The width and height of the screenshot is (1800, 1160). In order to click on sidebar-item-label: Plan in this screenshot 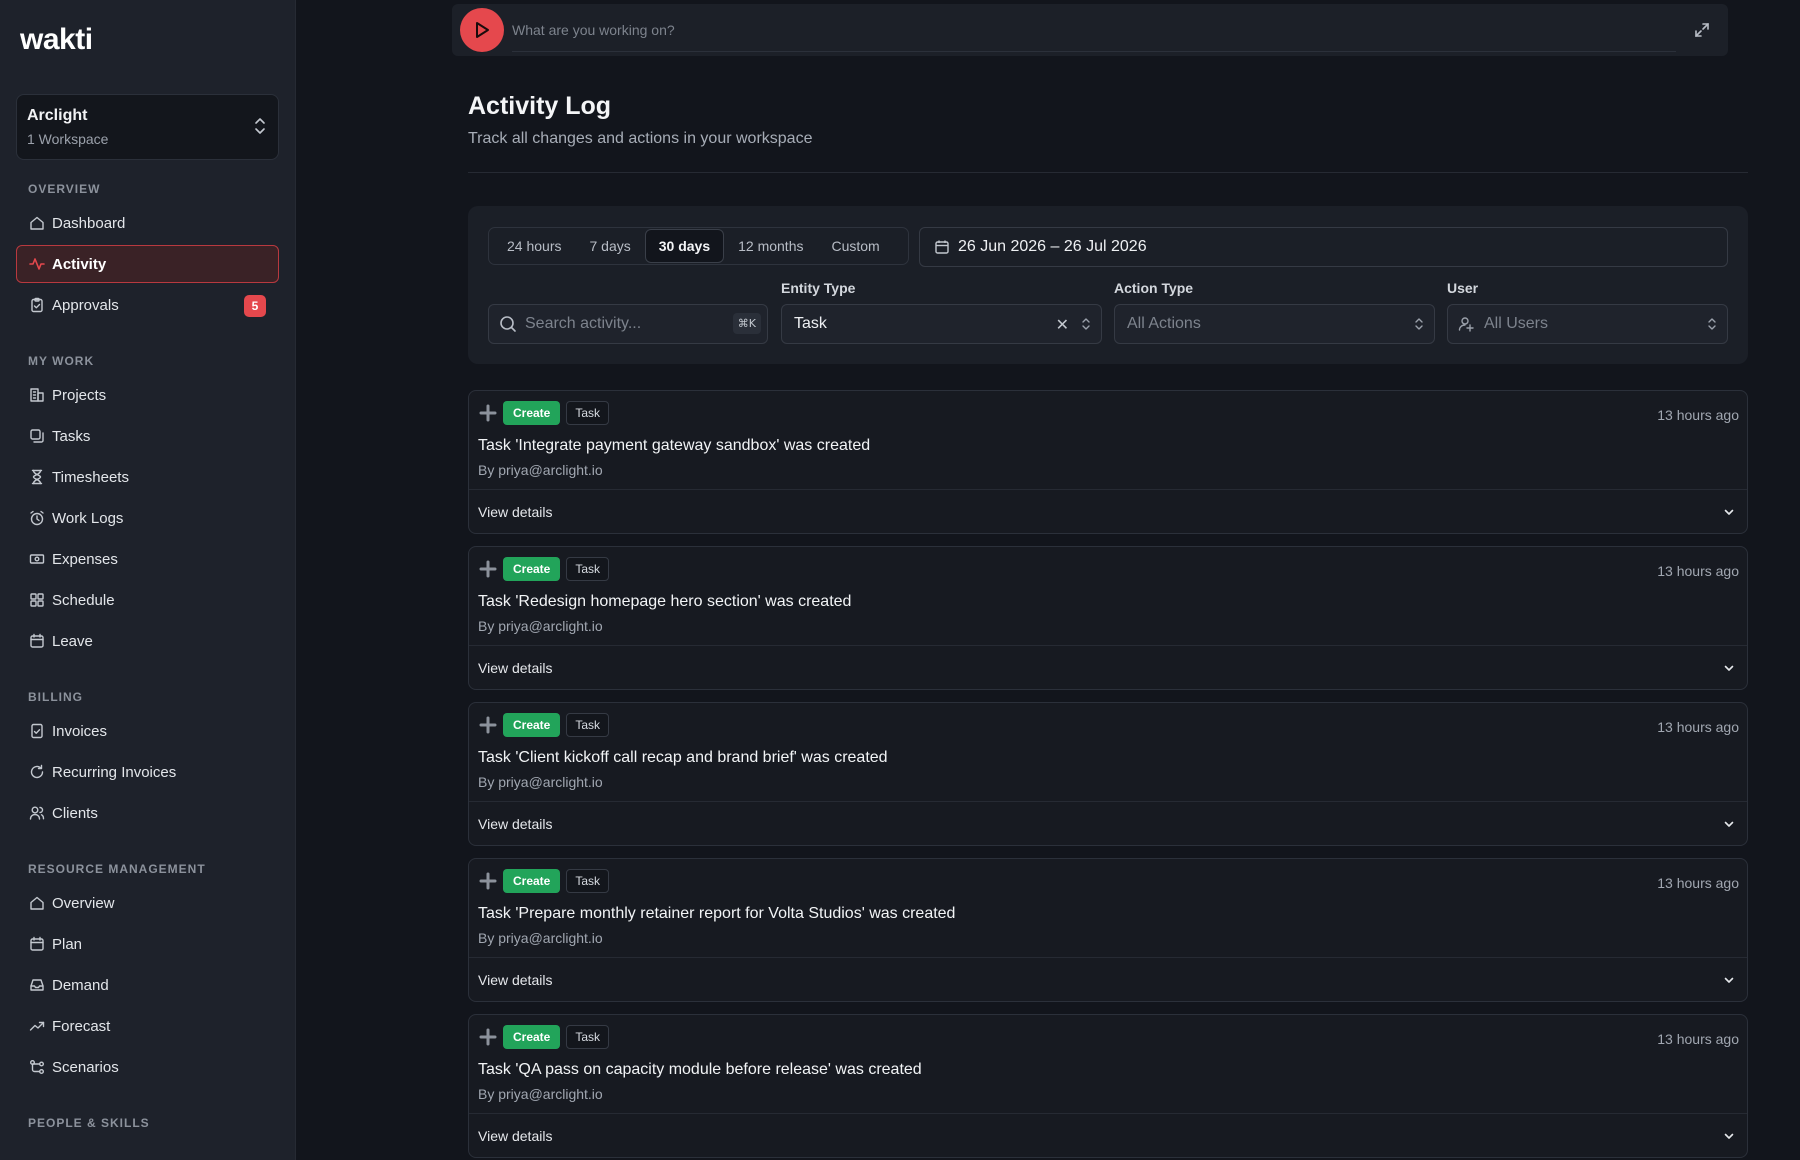, I will do `click(67, 944)`.